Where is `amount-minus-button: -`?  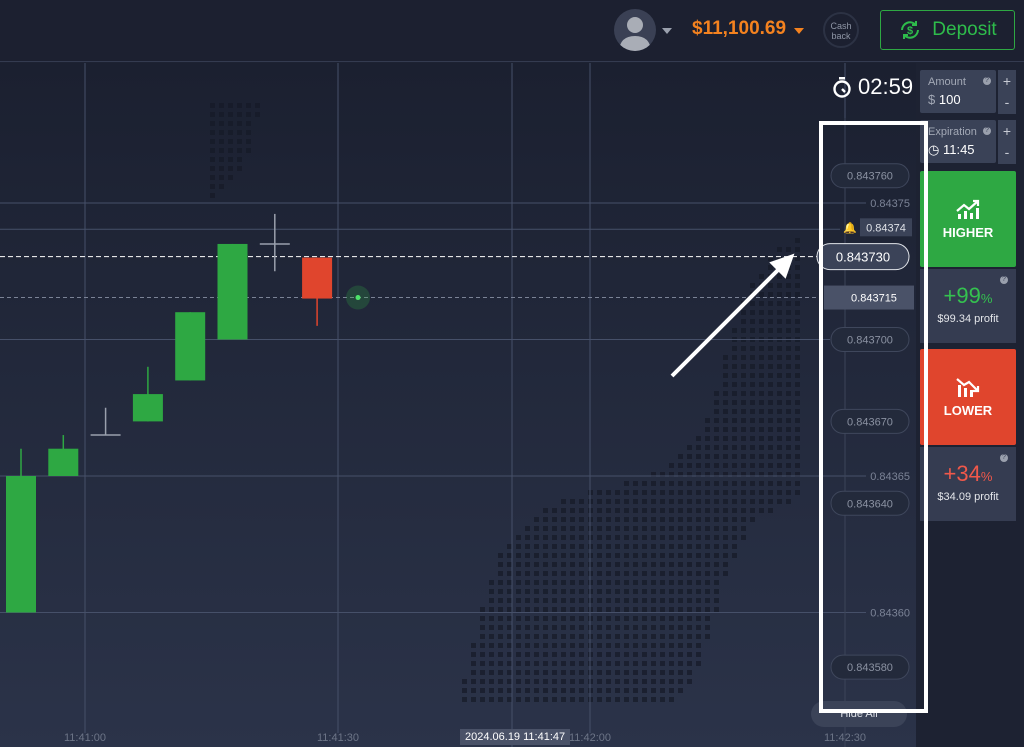 amount-minus-button: - is located at coordinates (1007, 102).